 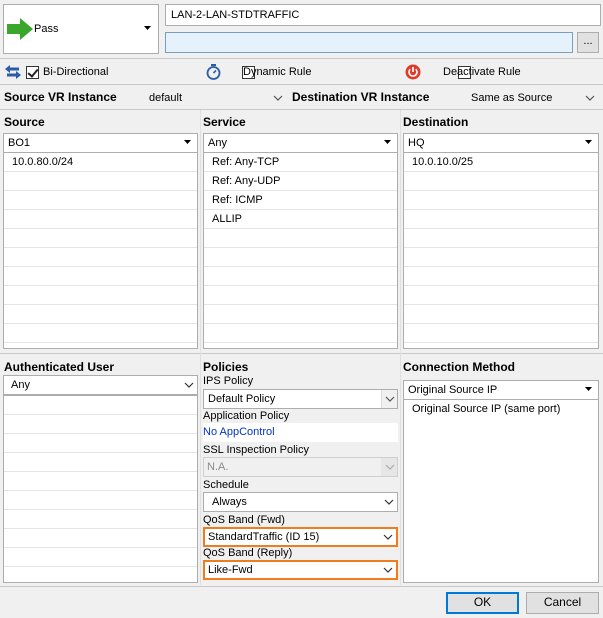 What do you see at coordinates (300, 432) in the screenshot?
I see `application-policy-field: No AppControl` at bounding box center [300, 432].